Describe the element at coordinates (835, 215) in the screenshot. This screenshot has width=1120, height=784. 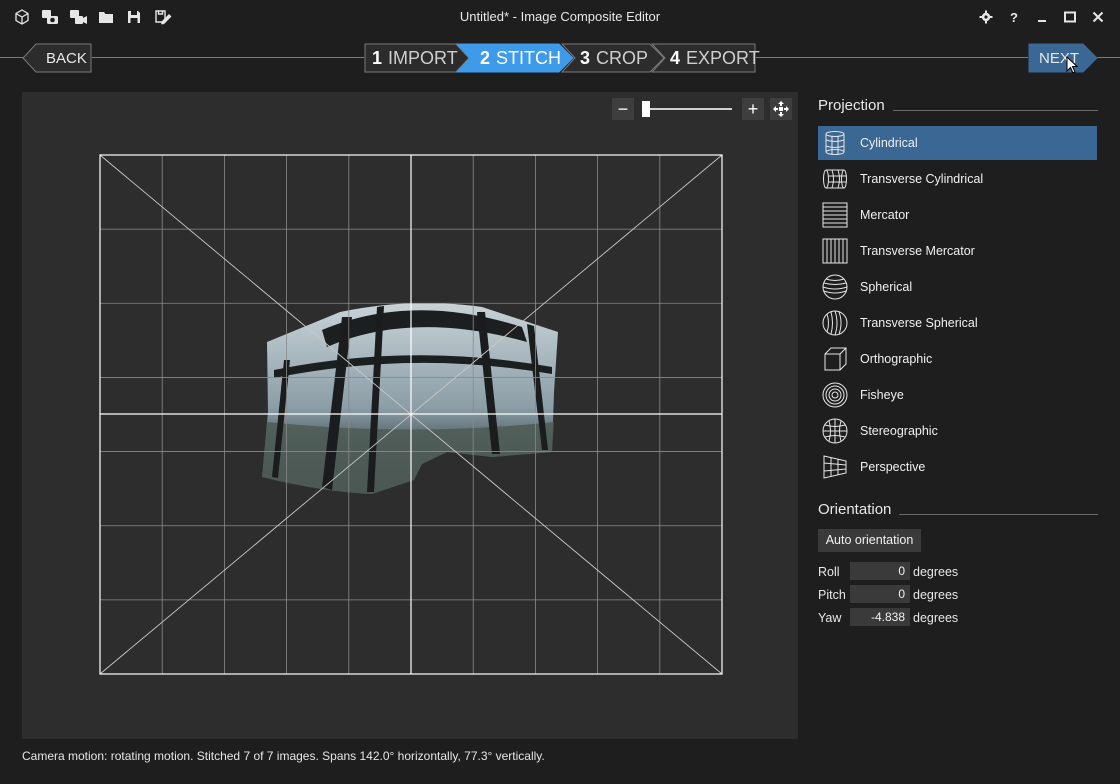
I see `mercator-icon` at that location.